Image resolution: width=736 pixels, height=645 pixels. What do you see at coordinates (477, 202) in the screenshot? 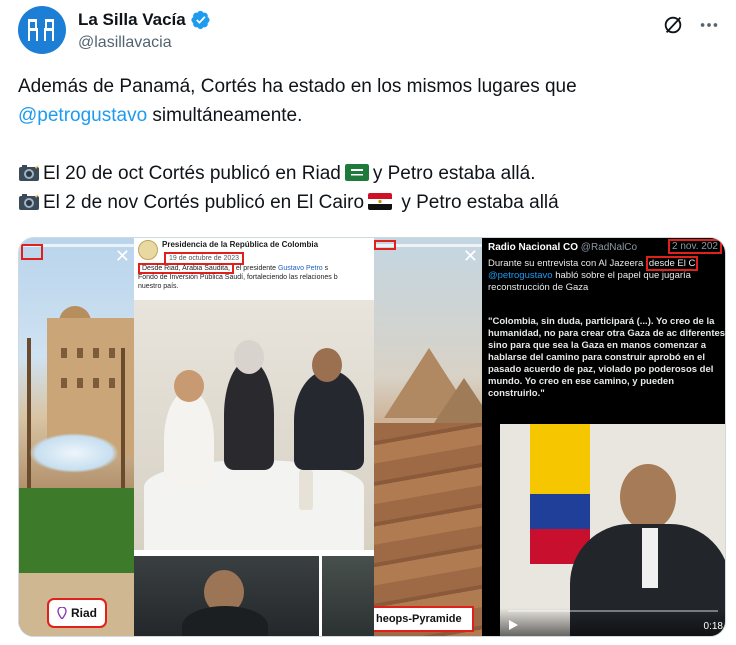
I see `tweet-line-4-end: y Petro estaba allá` at bounding box center [477, 202].